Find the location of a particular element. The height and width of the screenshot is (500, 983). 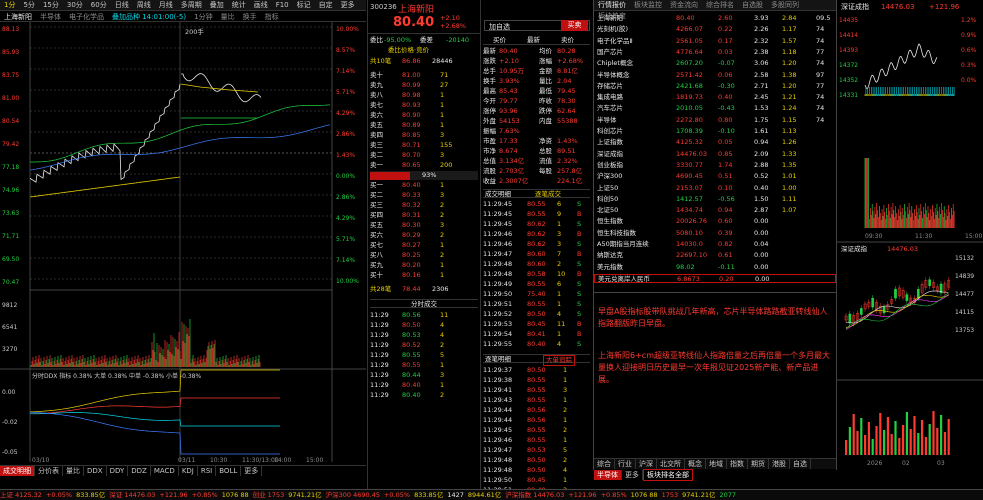

market-row: 上证指数 4125.32 0.05 0.94 1.26 is located at coordinates (715, 142).